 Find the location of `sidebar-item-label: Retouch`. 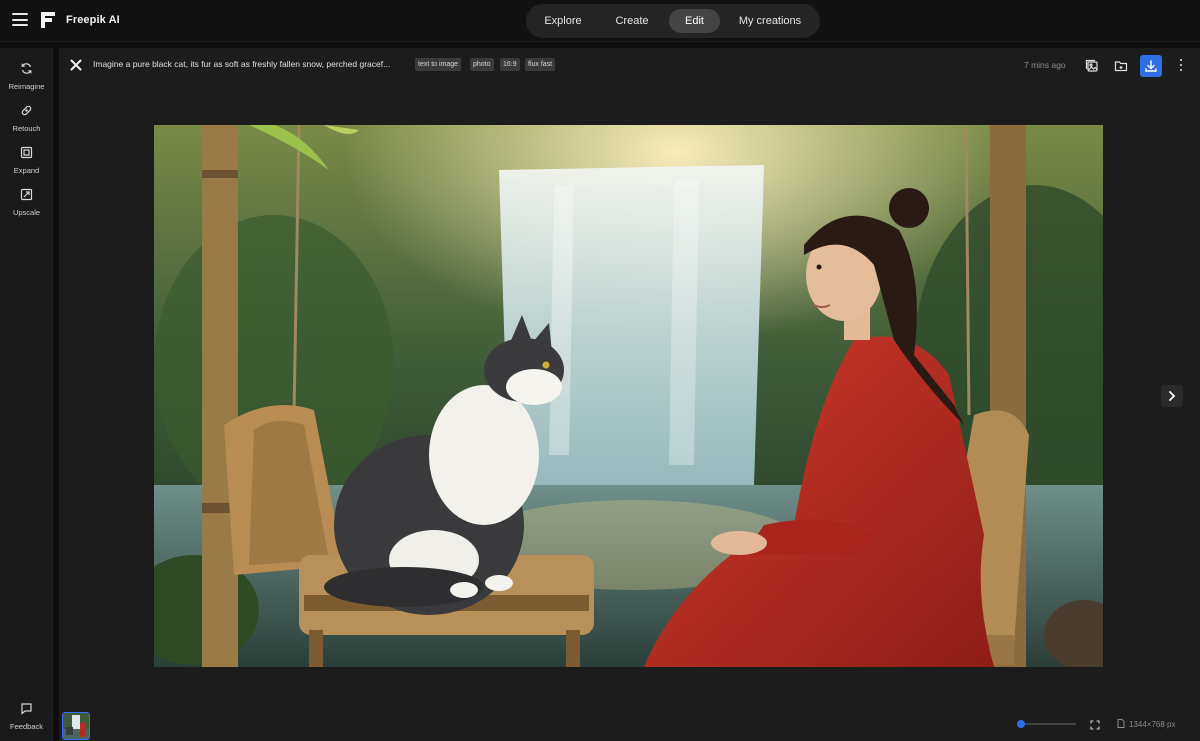

sidebar-item-label: Retouch is located at coordinates (26, 128).